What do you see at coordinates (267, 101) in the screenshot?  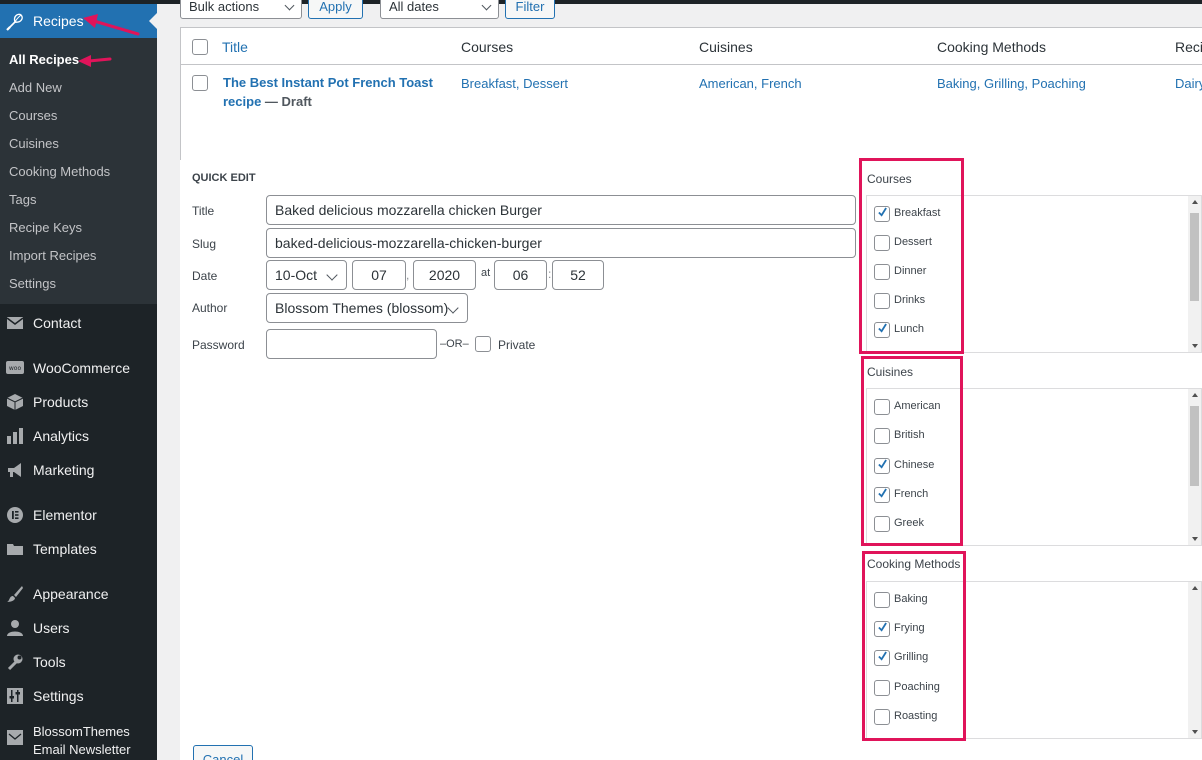 I see `row-title-line2: recipe — Draft` at bounding box center [267, 101].